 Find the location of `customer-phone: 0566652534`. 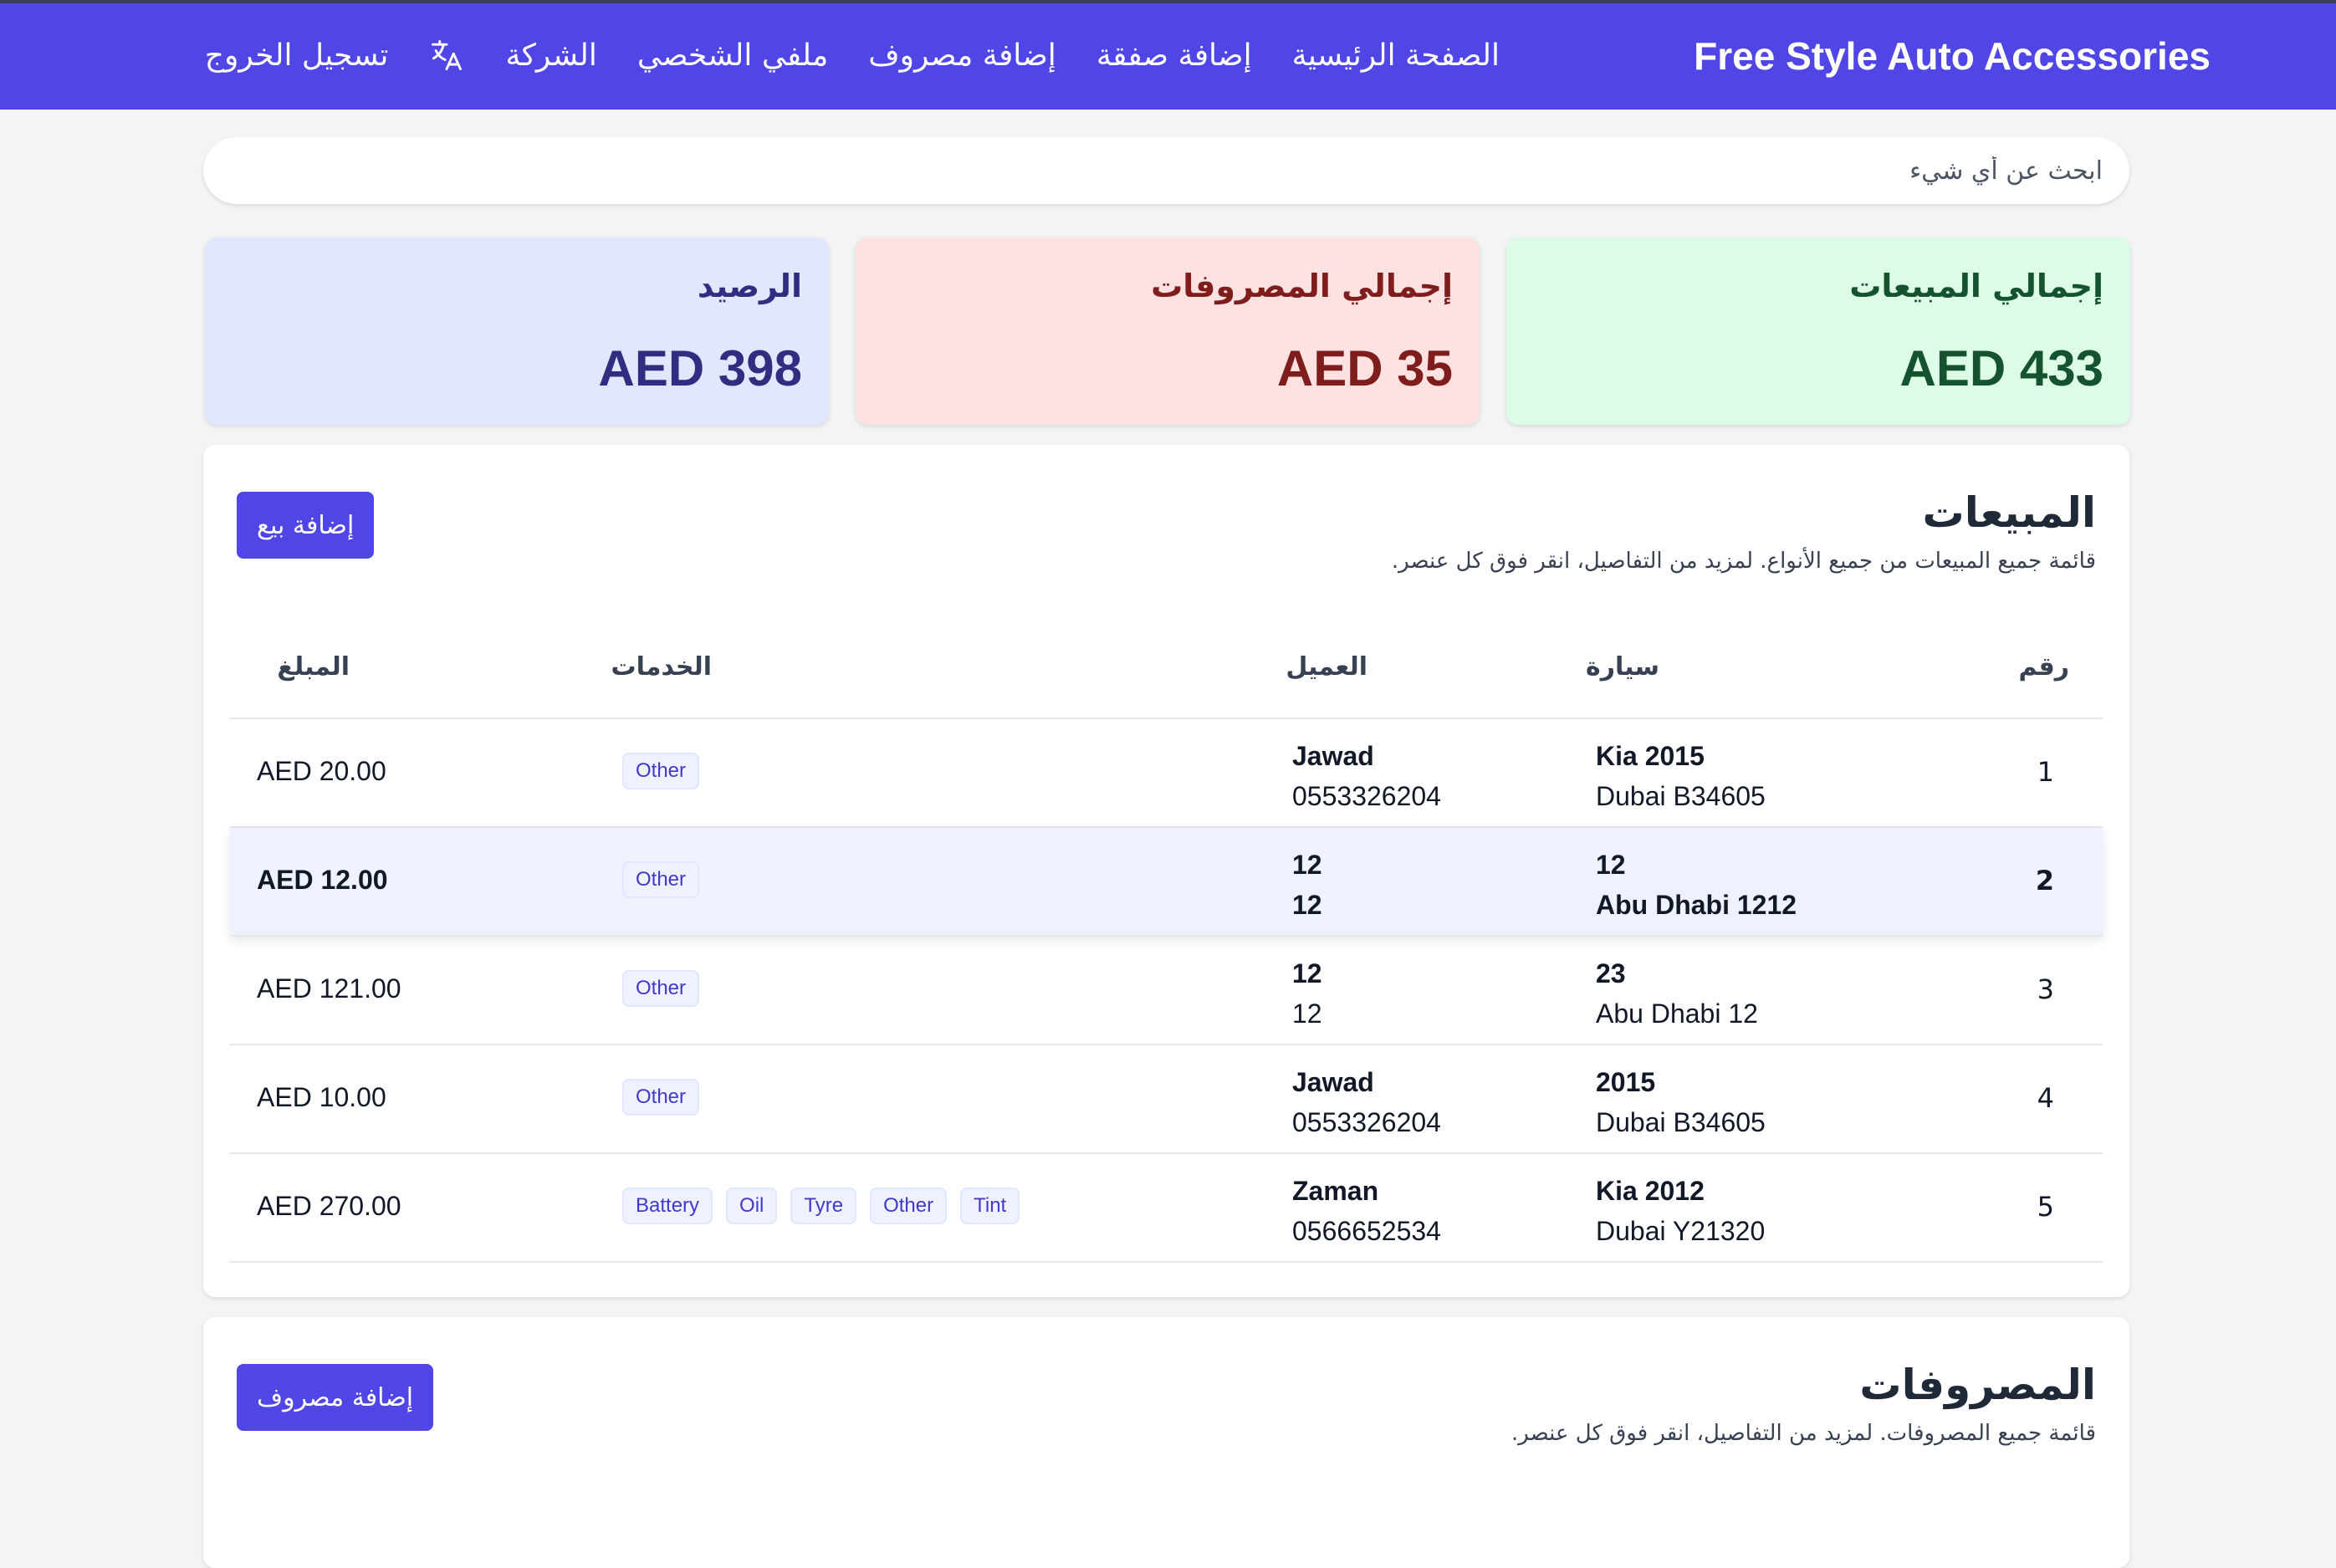

customer-phone: 0566652534 is located at coordinates (1366, 1231).